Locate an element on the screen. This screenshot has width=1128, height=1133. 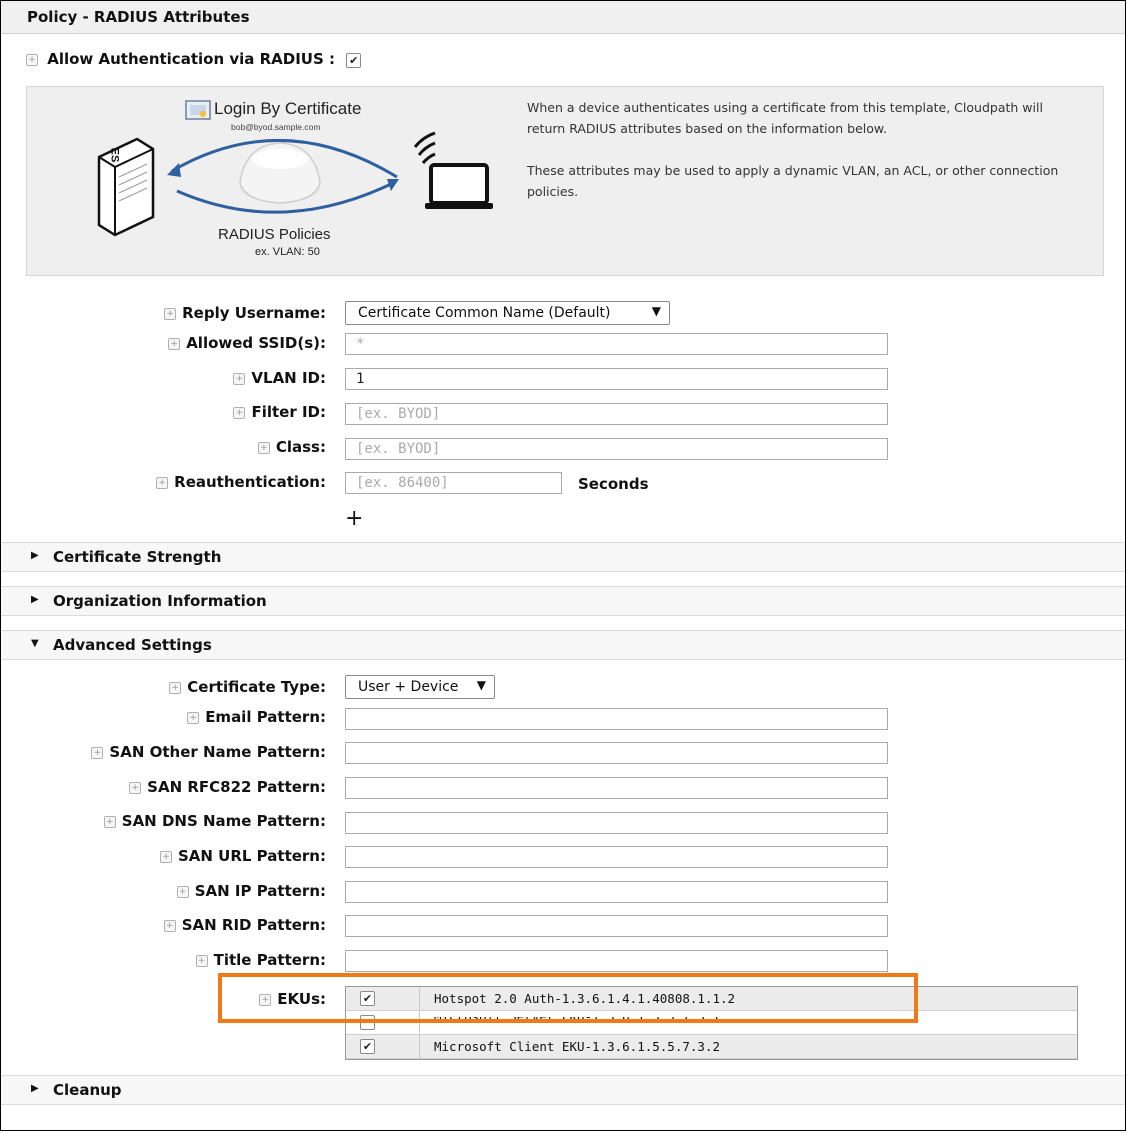
reauthentication-unit: Seconds is located at coordinates (613, 484).